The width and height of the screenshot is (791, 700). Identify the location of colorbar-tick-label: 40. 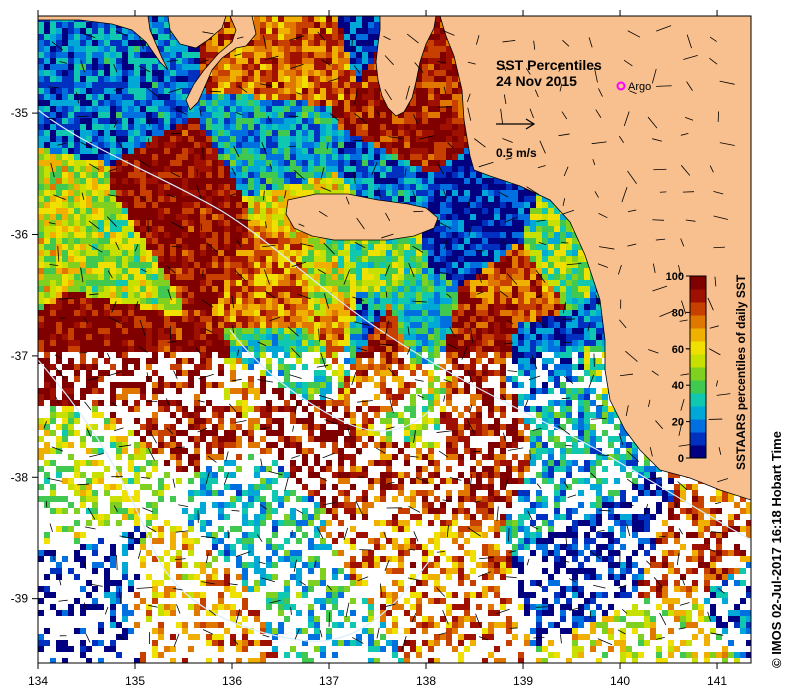
(678, 386).